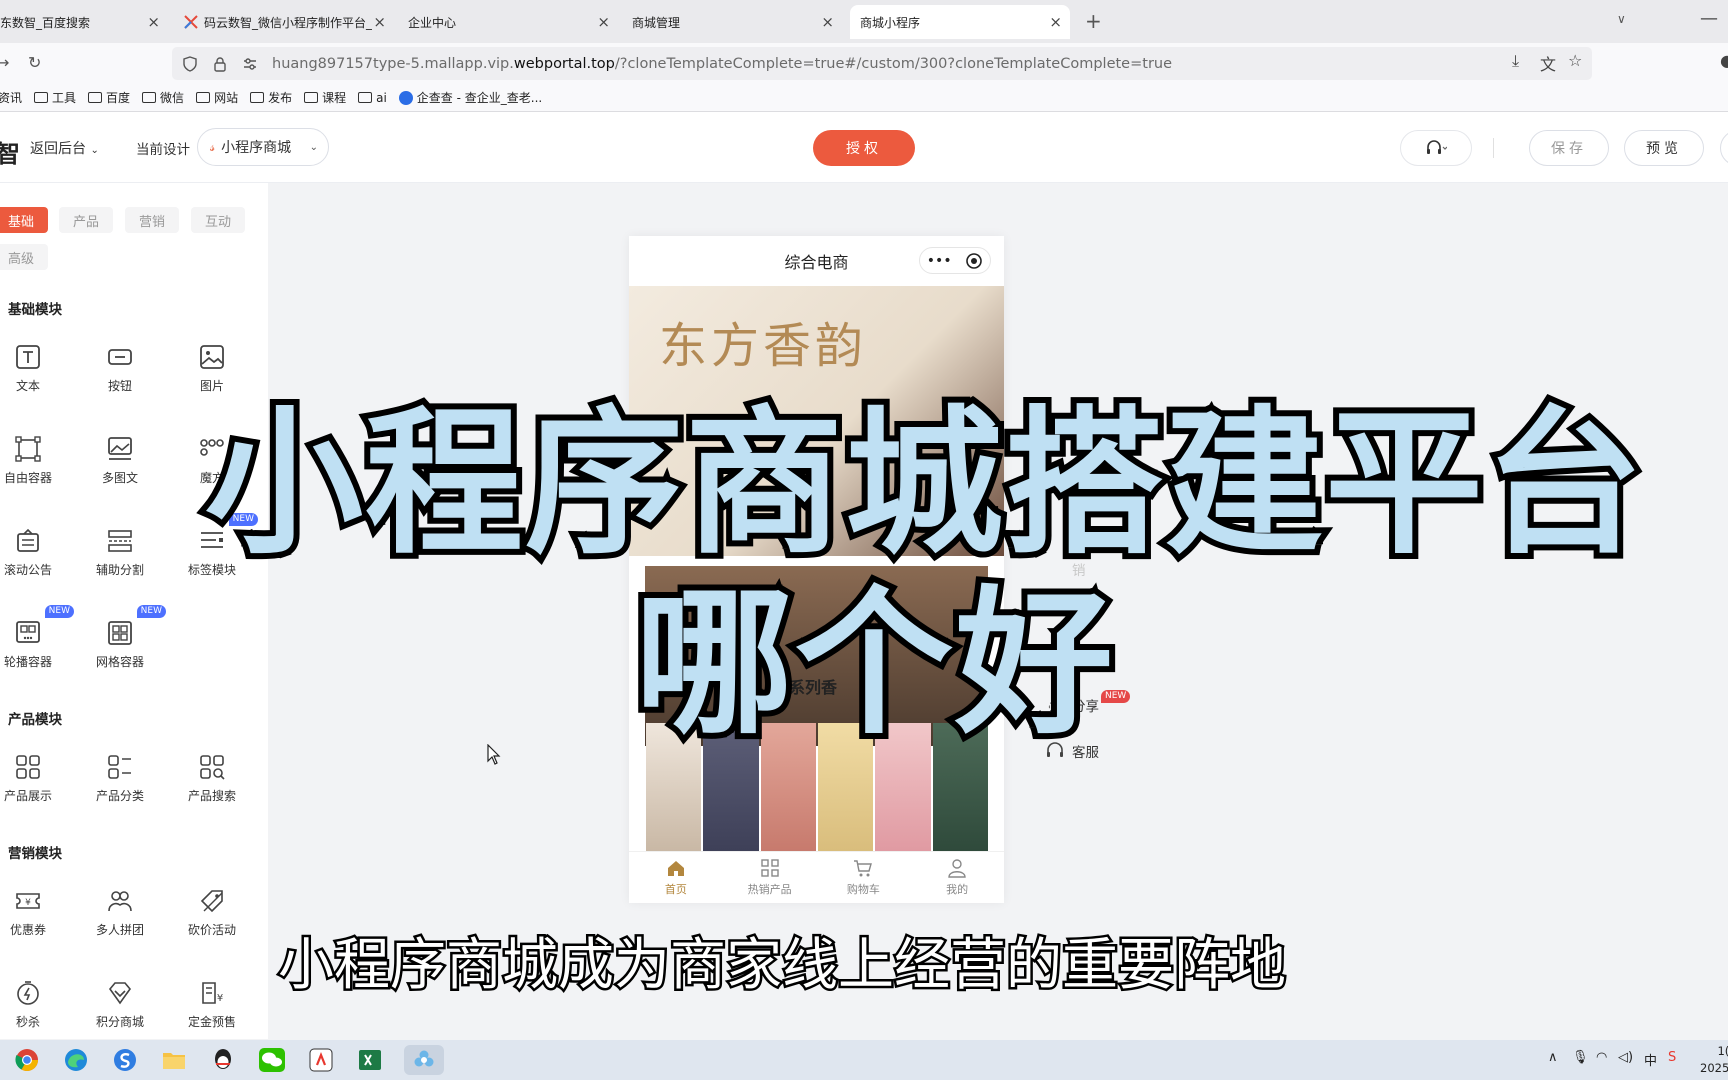 Image resolution: width=1728 pixels, height=1080 pixels. What do you see at coordinates (34, 1004) in the screenshot?
I see `module-flash-sale: 秒杀` at bounding box center [34, 1004].